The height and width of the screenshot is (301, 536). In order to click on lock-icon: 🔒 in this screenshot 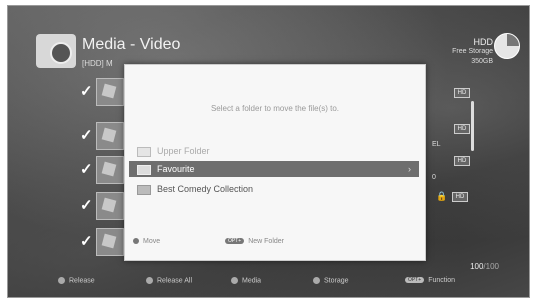, I will do `click(442, 196)`.